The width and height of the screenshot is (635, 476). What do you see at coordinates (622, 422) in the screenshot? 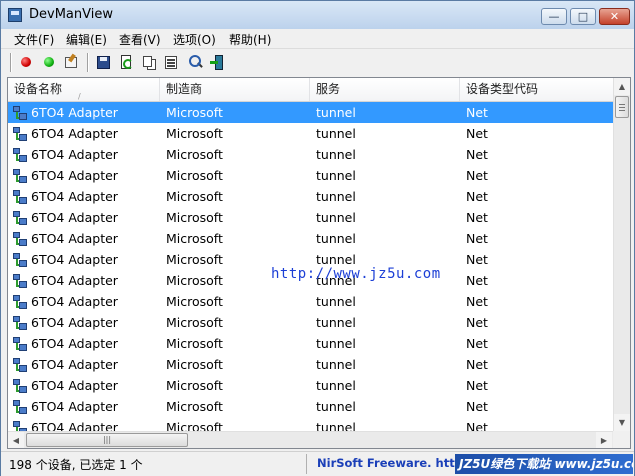
I see `scroll-down-button: ▼` at bounding box center [622, 422].